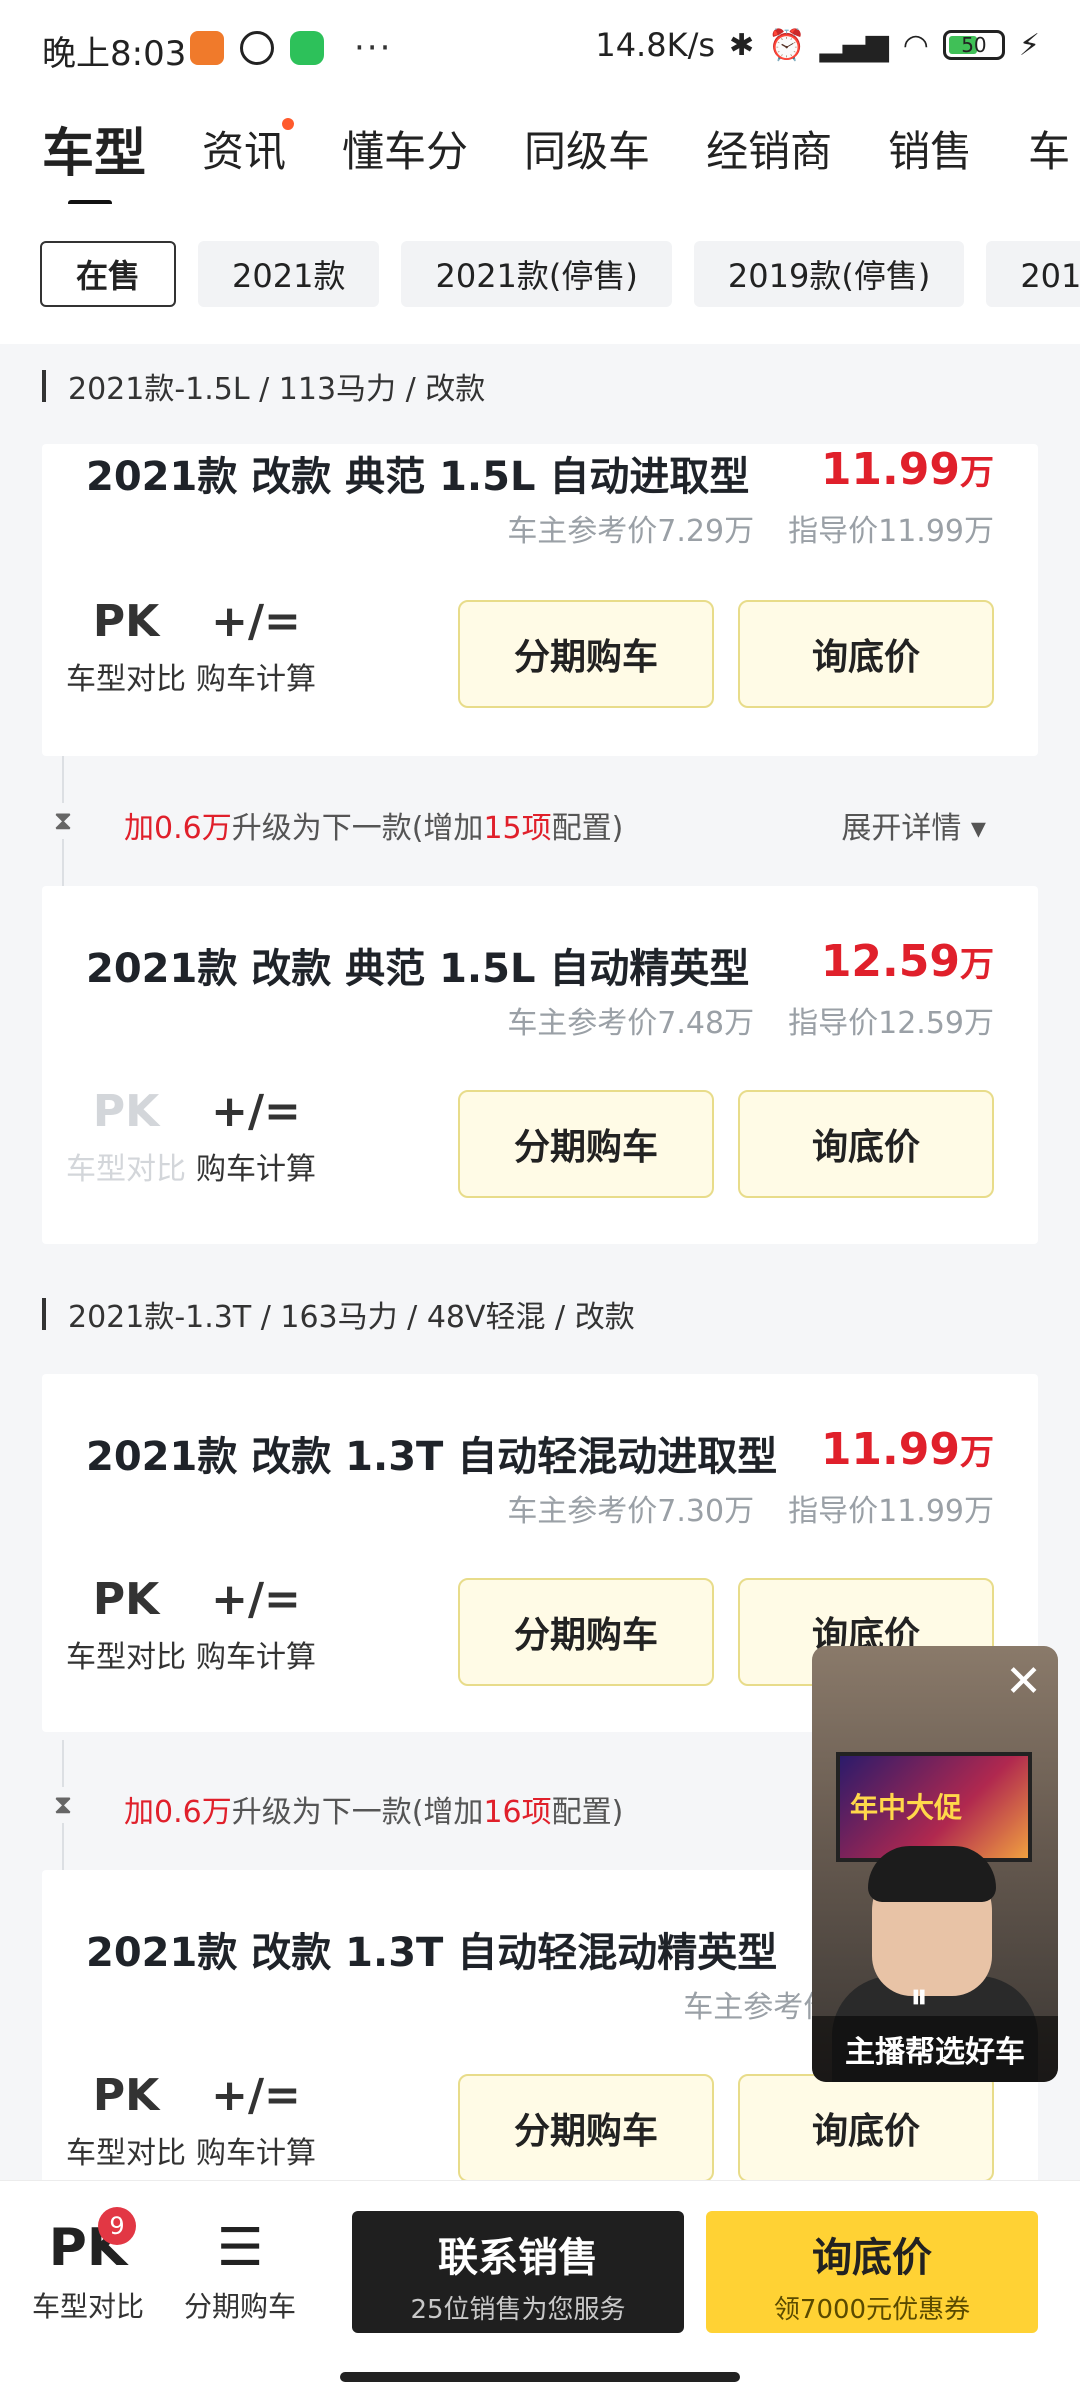  Describe the element at coordinates (240, 2248) in the screenshot. I see `installment-icon: ☰` at that location.